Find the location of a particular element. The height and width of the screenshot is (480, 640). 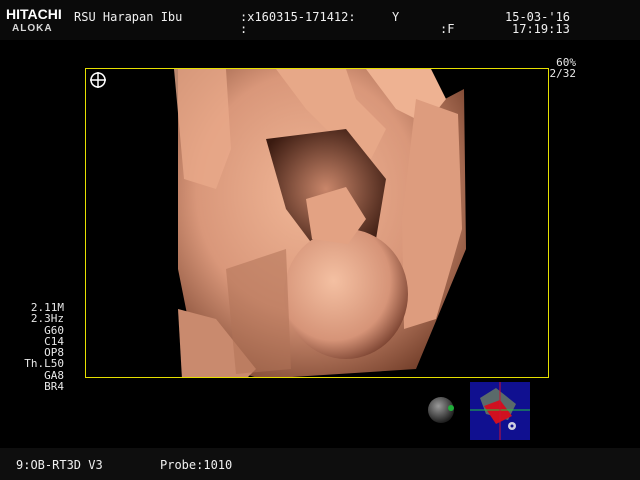

field-y: Y is located at coordinates (396, 17).